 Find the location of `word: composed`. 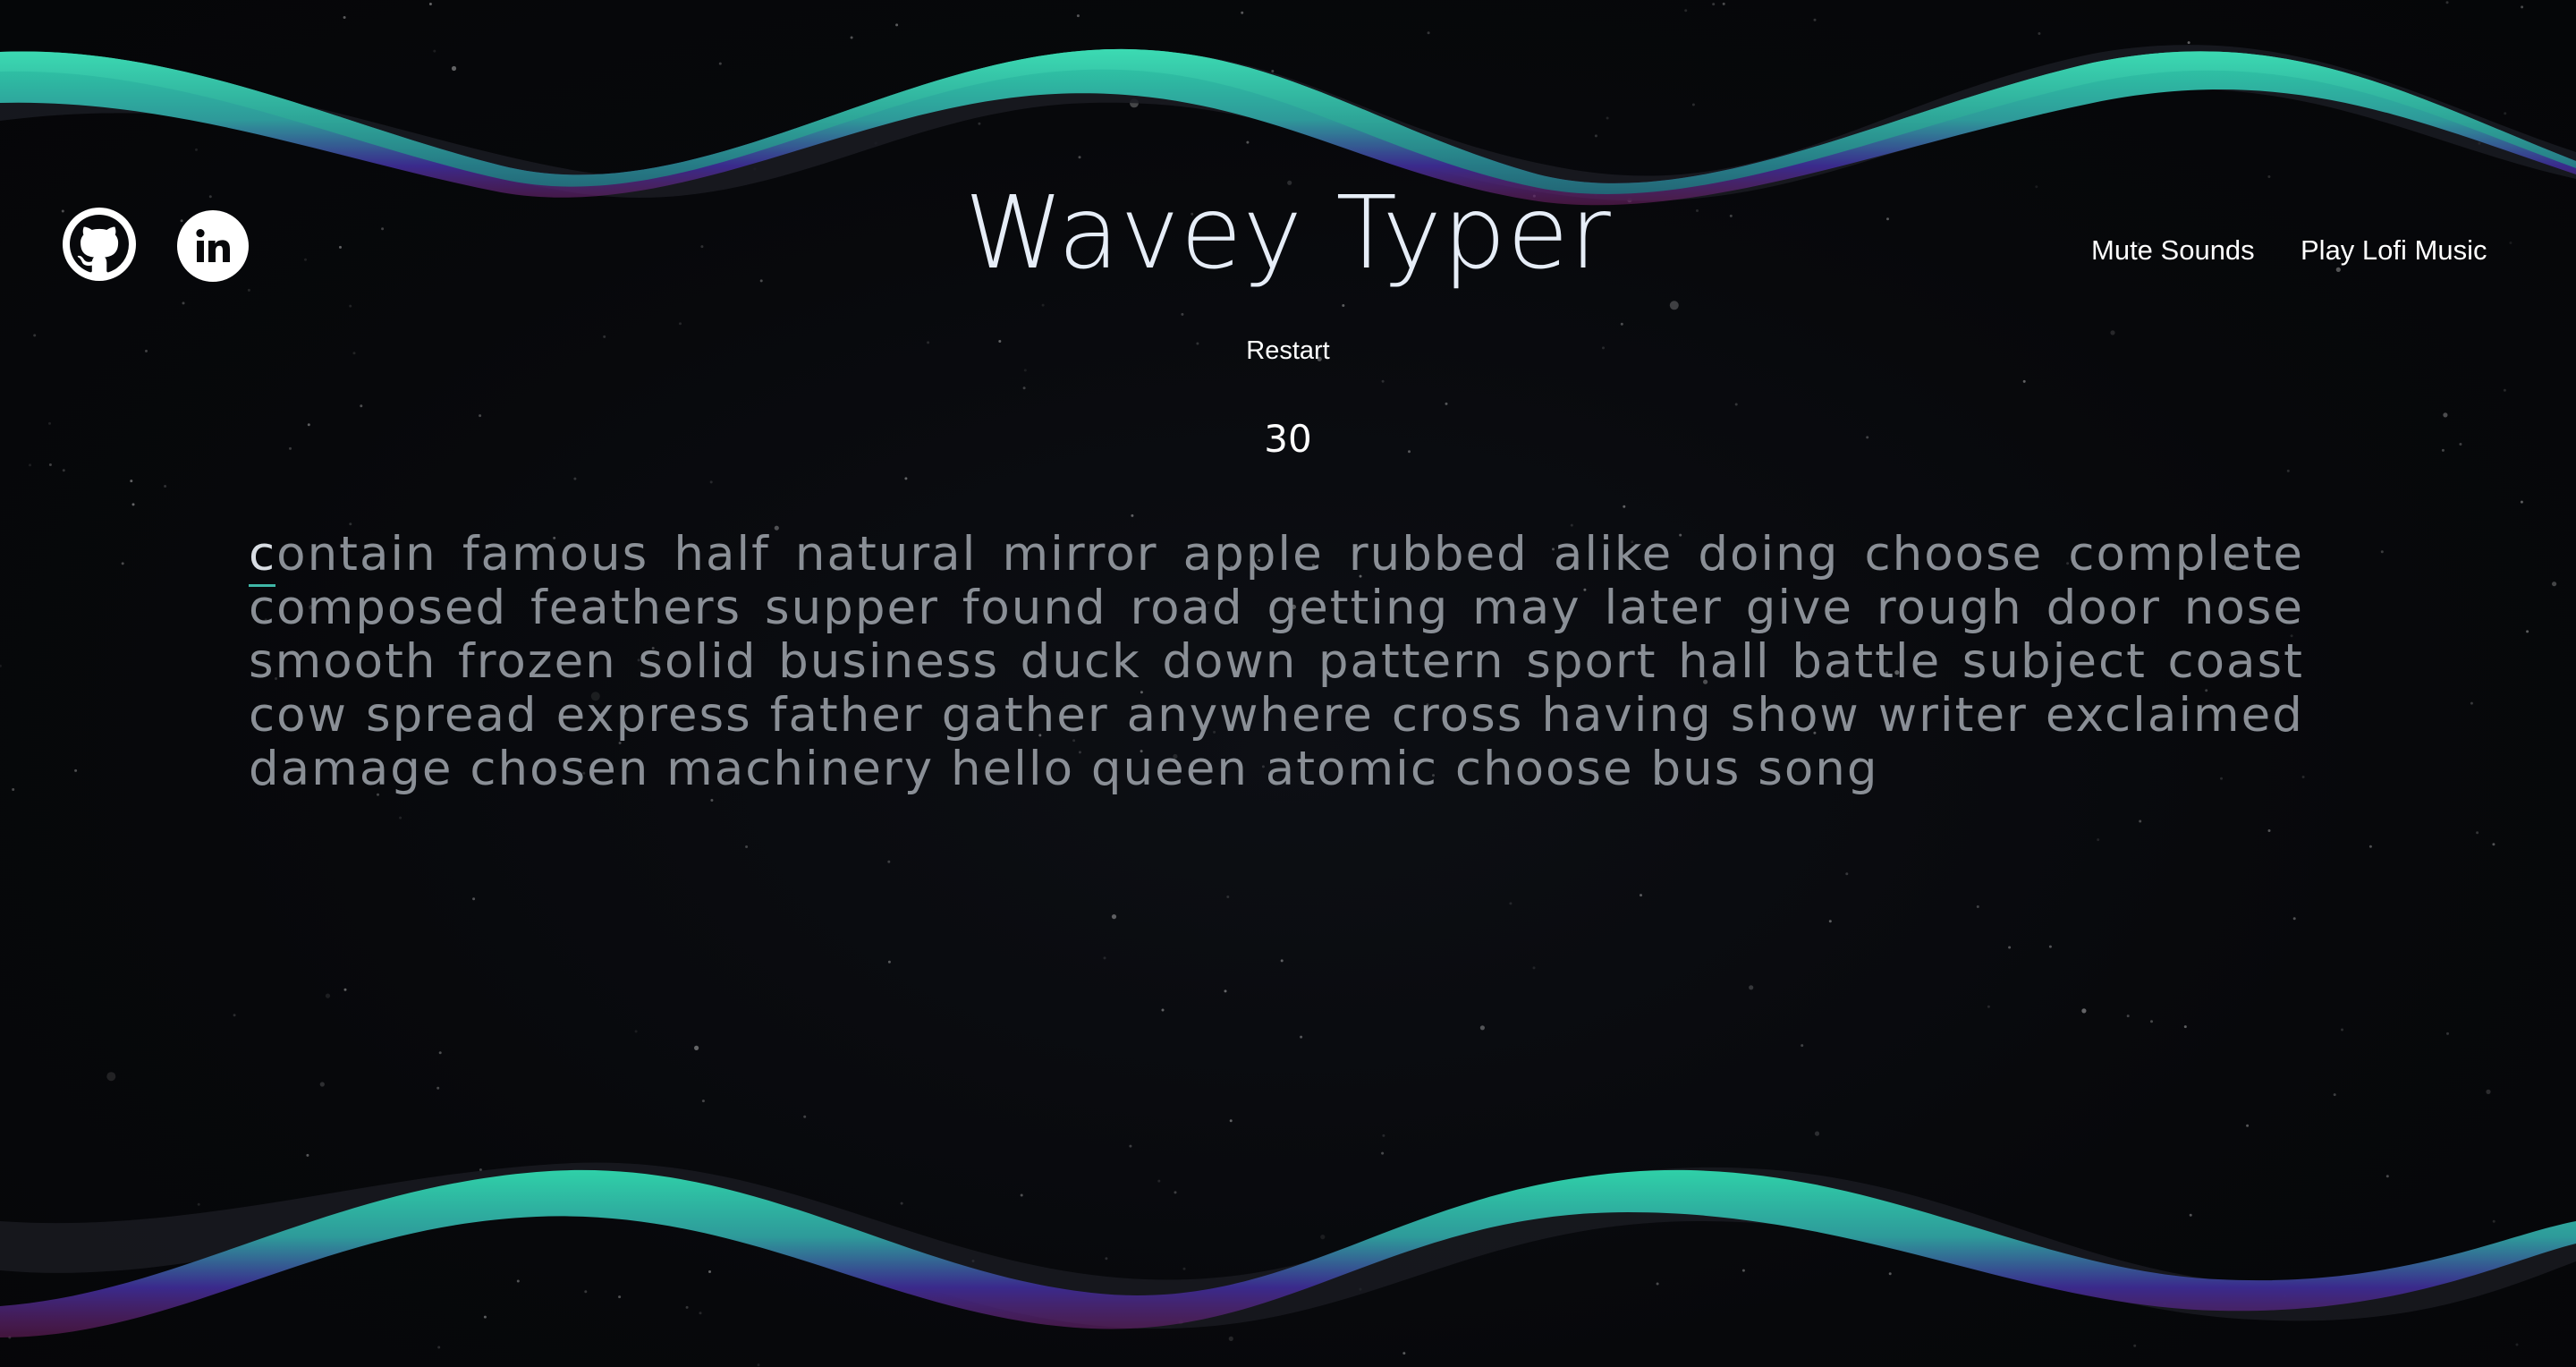

word: composed is located at coordinates (378, 608).